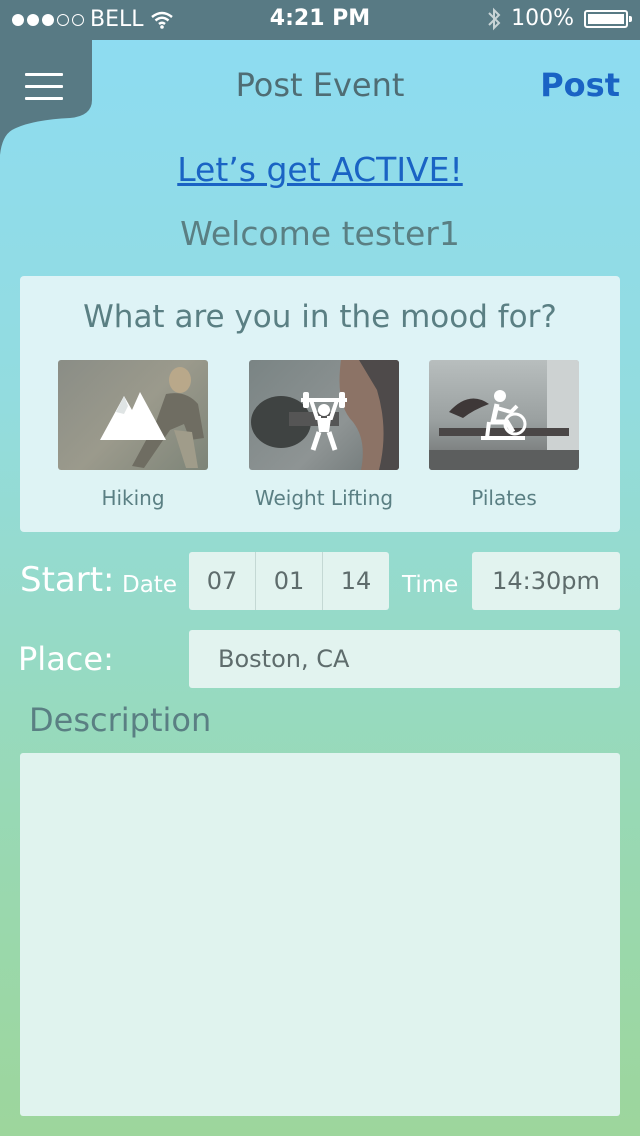 The image size is (640, 1136). Describe the element at coordinates (67, 580) in the screenshot. I see `start-label: Start:` at that location.